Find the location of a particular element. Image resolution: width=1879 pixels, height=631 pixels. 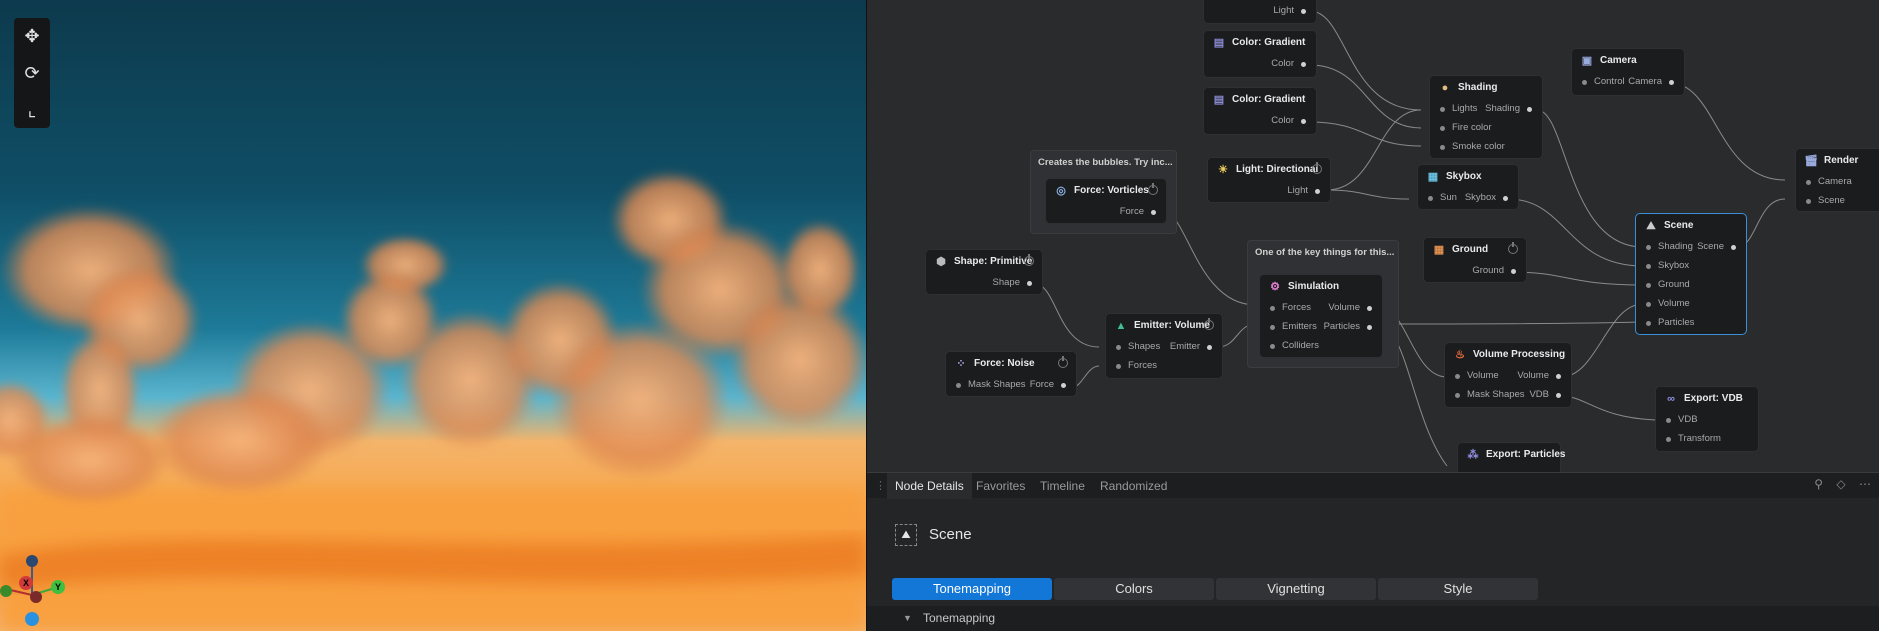

node-force-noise: ⁘ Force: Noise Mask Shapes Force is located at coordinates (1011, 374).